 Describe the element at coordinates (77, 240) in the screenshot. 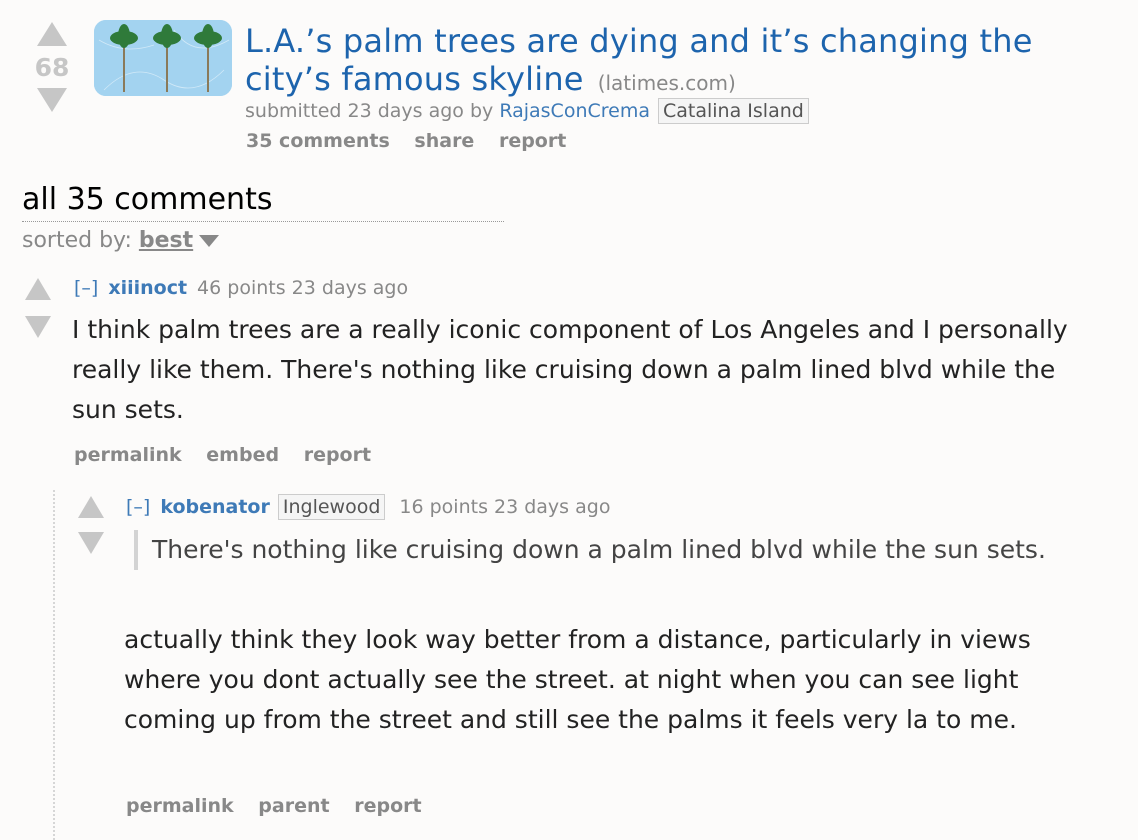

I see `sorted-by-label: sorted by:` at that location.